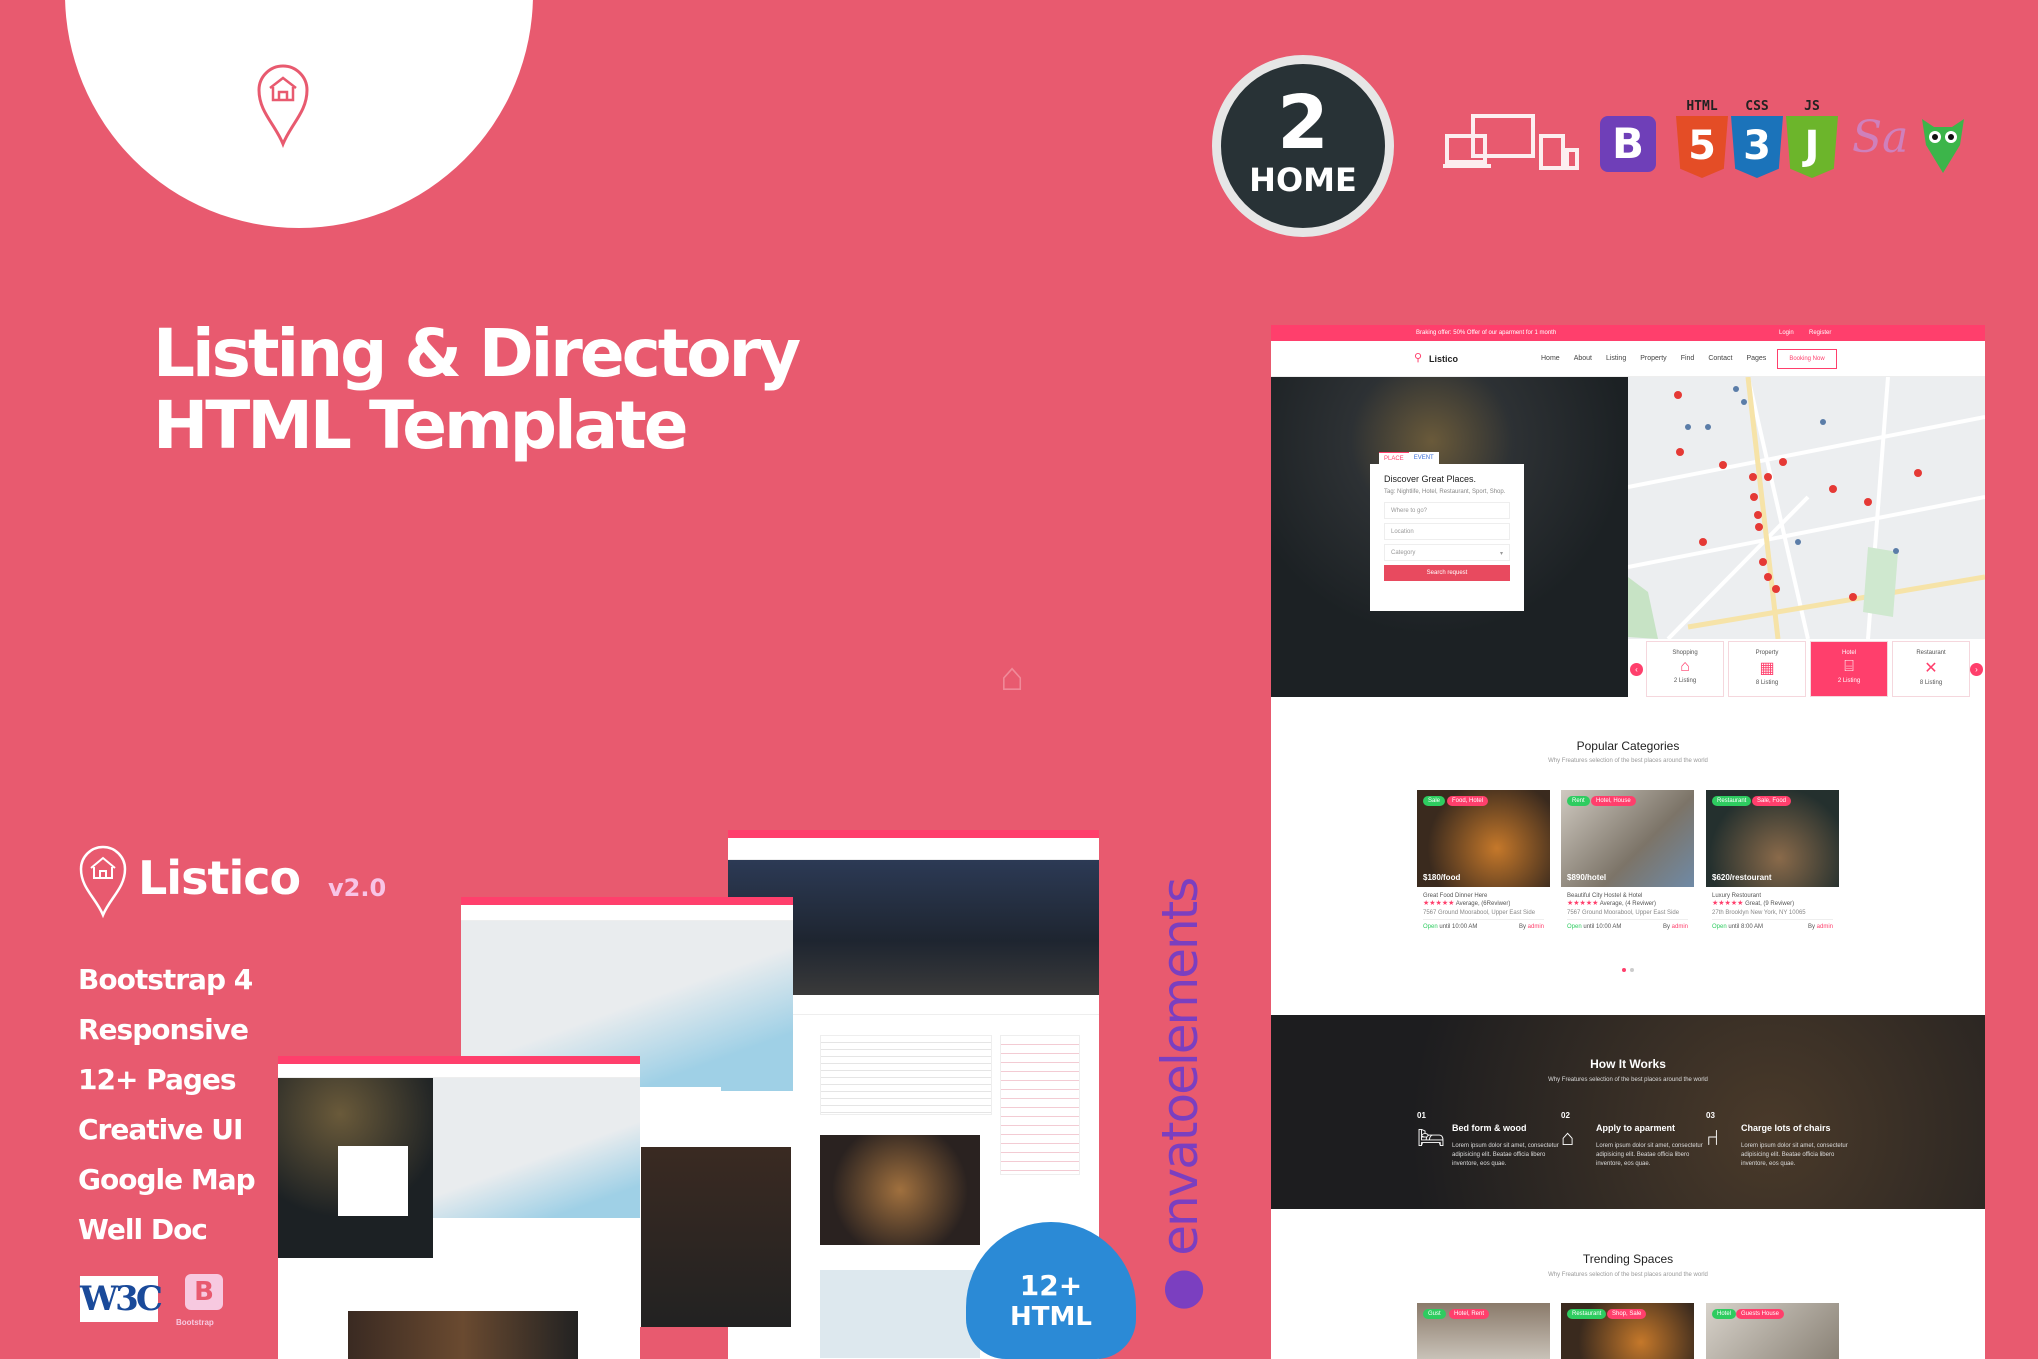 The image size is (2038, 1359). I want to click on card-tag: Food, Hotel, so click(1468, 801).